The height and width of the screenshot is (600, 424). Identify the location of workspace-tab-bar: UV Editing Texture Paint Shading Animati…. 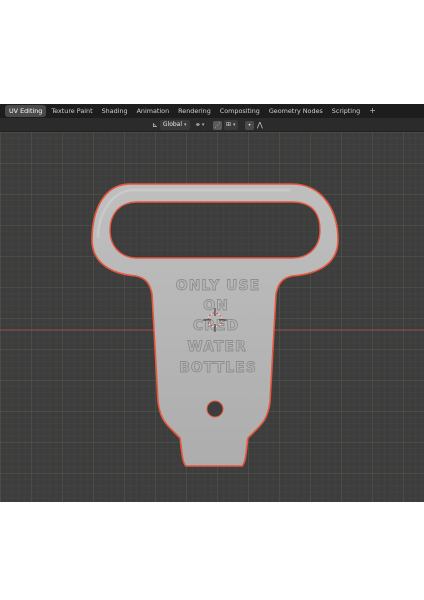
(212, 111).